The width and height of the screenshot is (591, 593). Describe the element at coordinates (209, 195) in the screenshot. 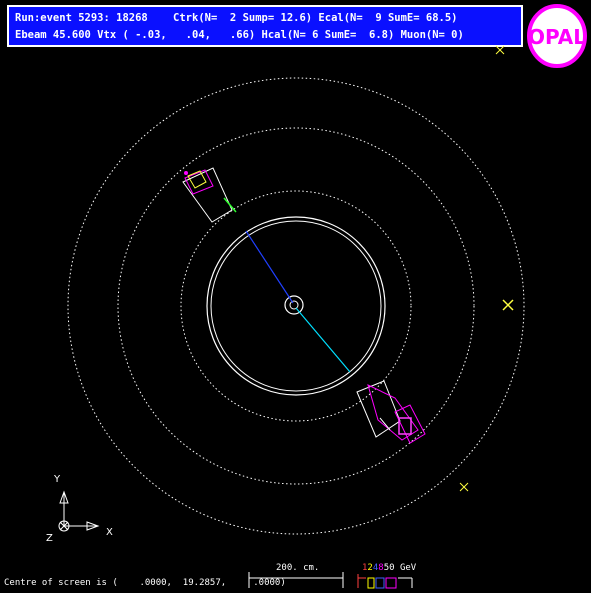

I see `ecal-cluster-upper` at that location.